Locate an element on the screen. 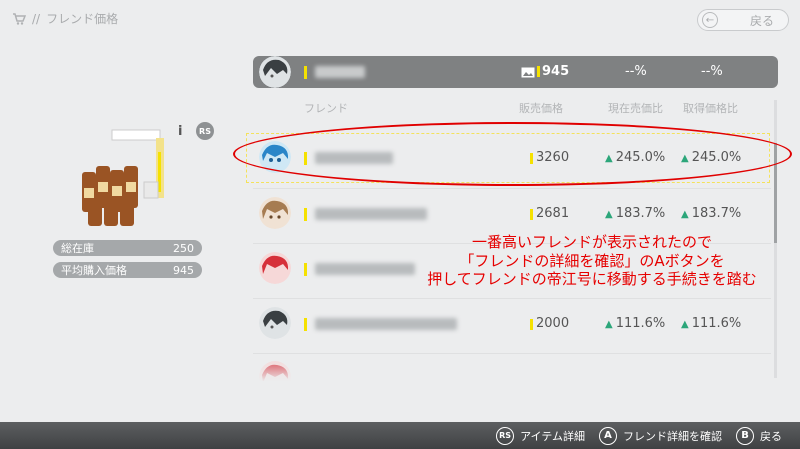  column-header-current-ratio: 現在売価比 is located at coordinates (635, 108).